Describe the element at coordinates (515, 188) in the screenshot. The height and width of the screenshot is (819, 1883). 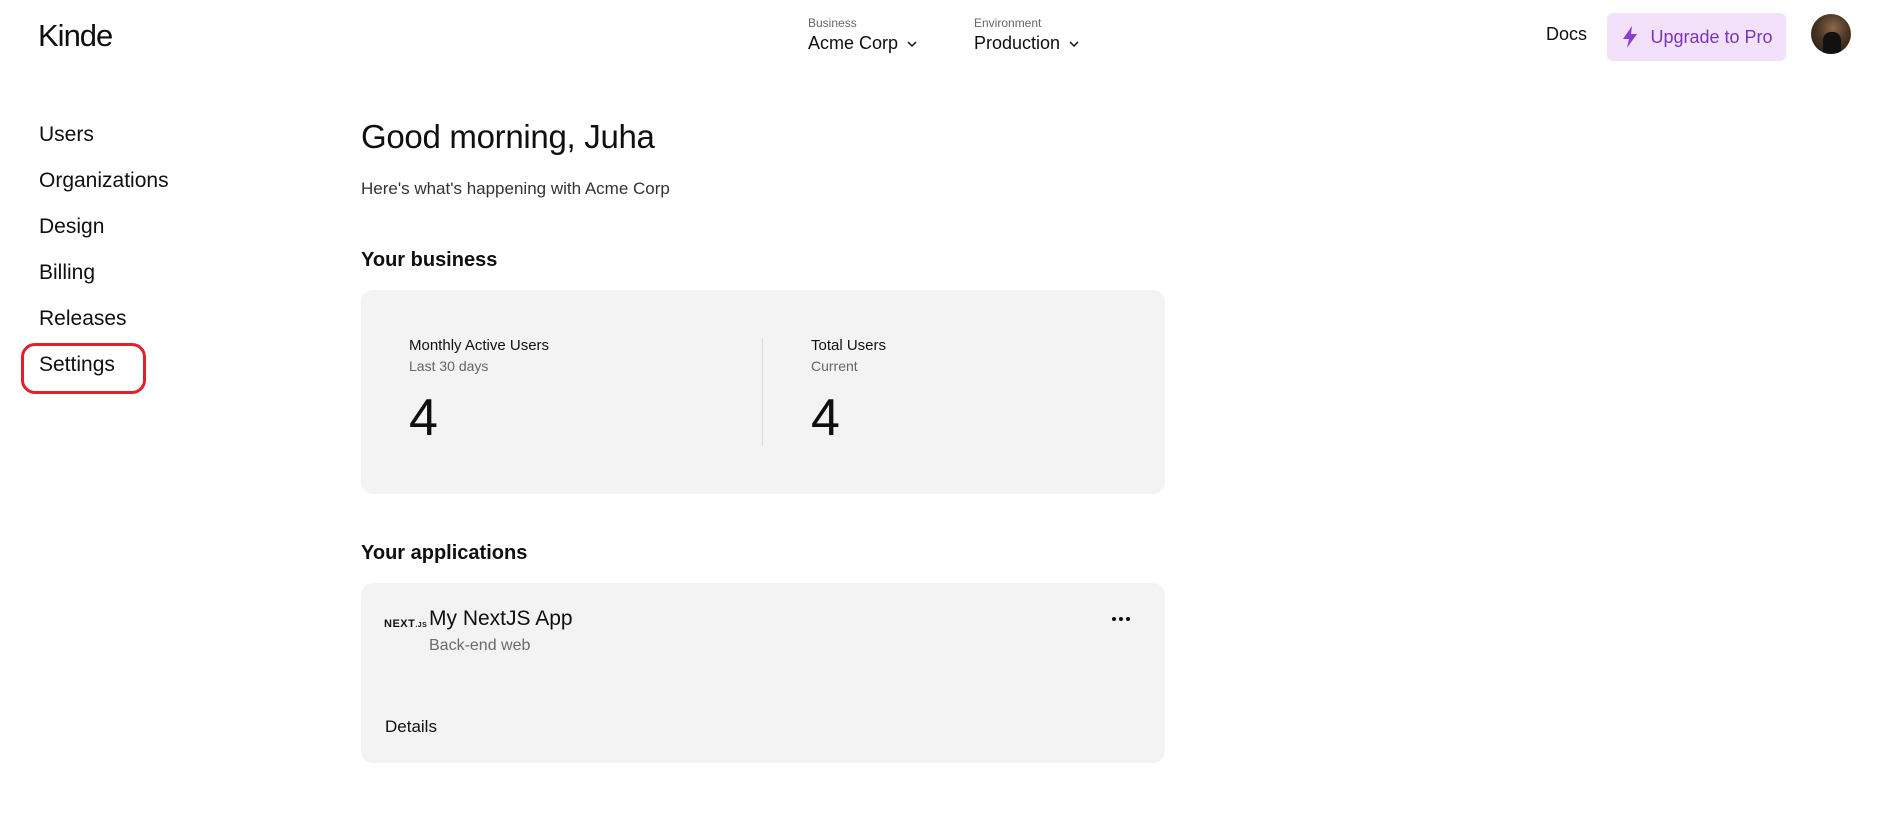
I see `page-subtitle: Here's what's happening with Acme Corp` at that location.